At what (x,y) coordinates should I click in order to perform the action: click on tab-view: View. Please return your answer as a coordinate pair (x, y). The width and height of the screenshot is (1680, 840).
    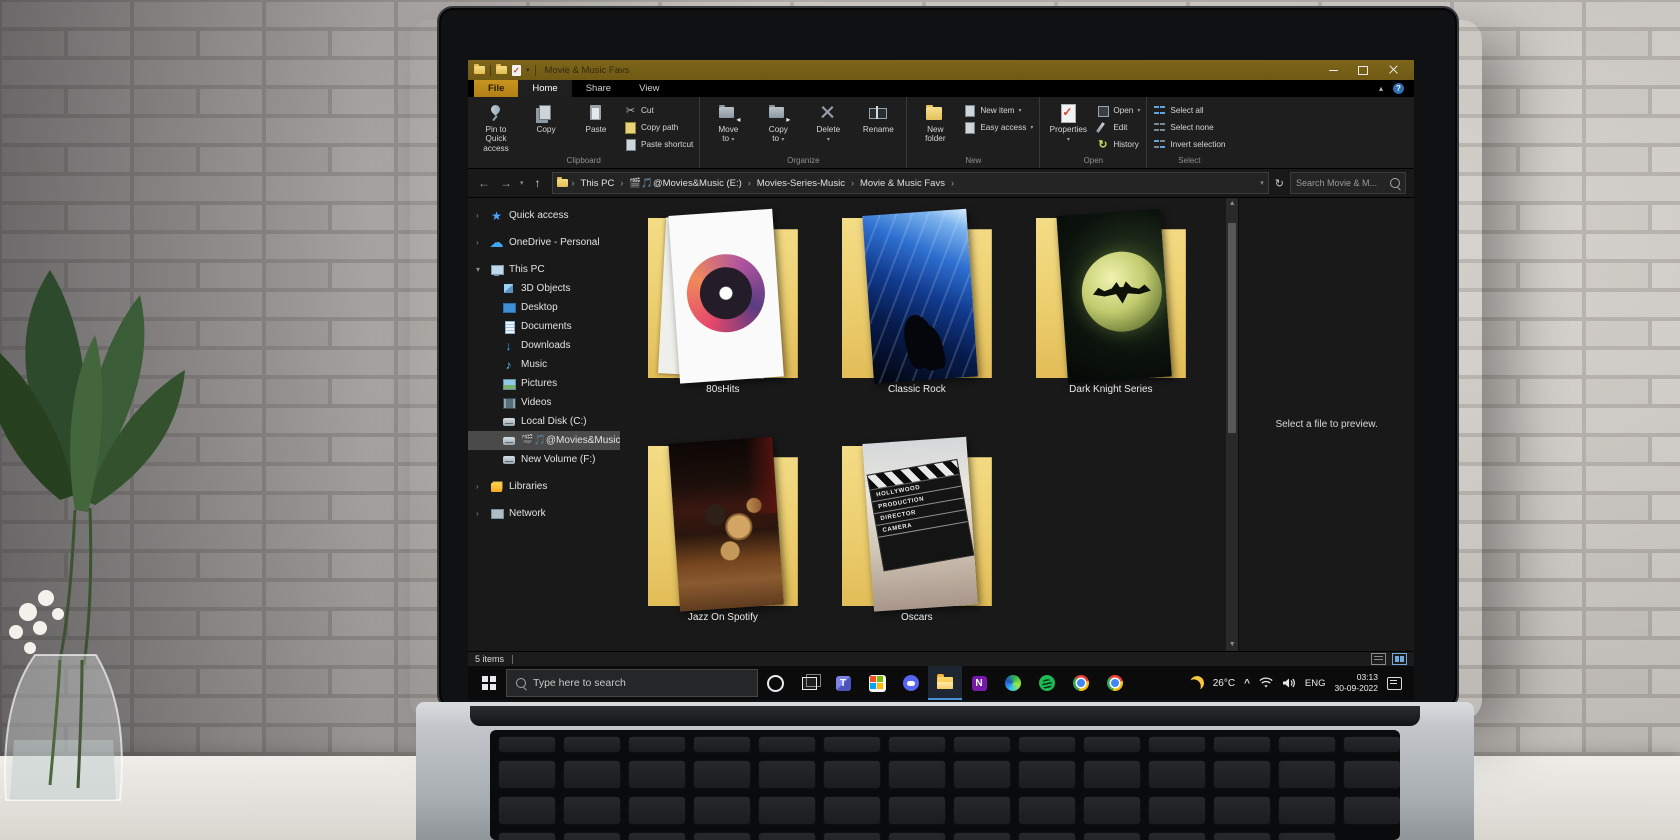
    Looking at the image, I should click on (649, 88).